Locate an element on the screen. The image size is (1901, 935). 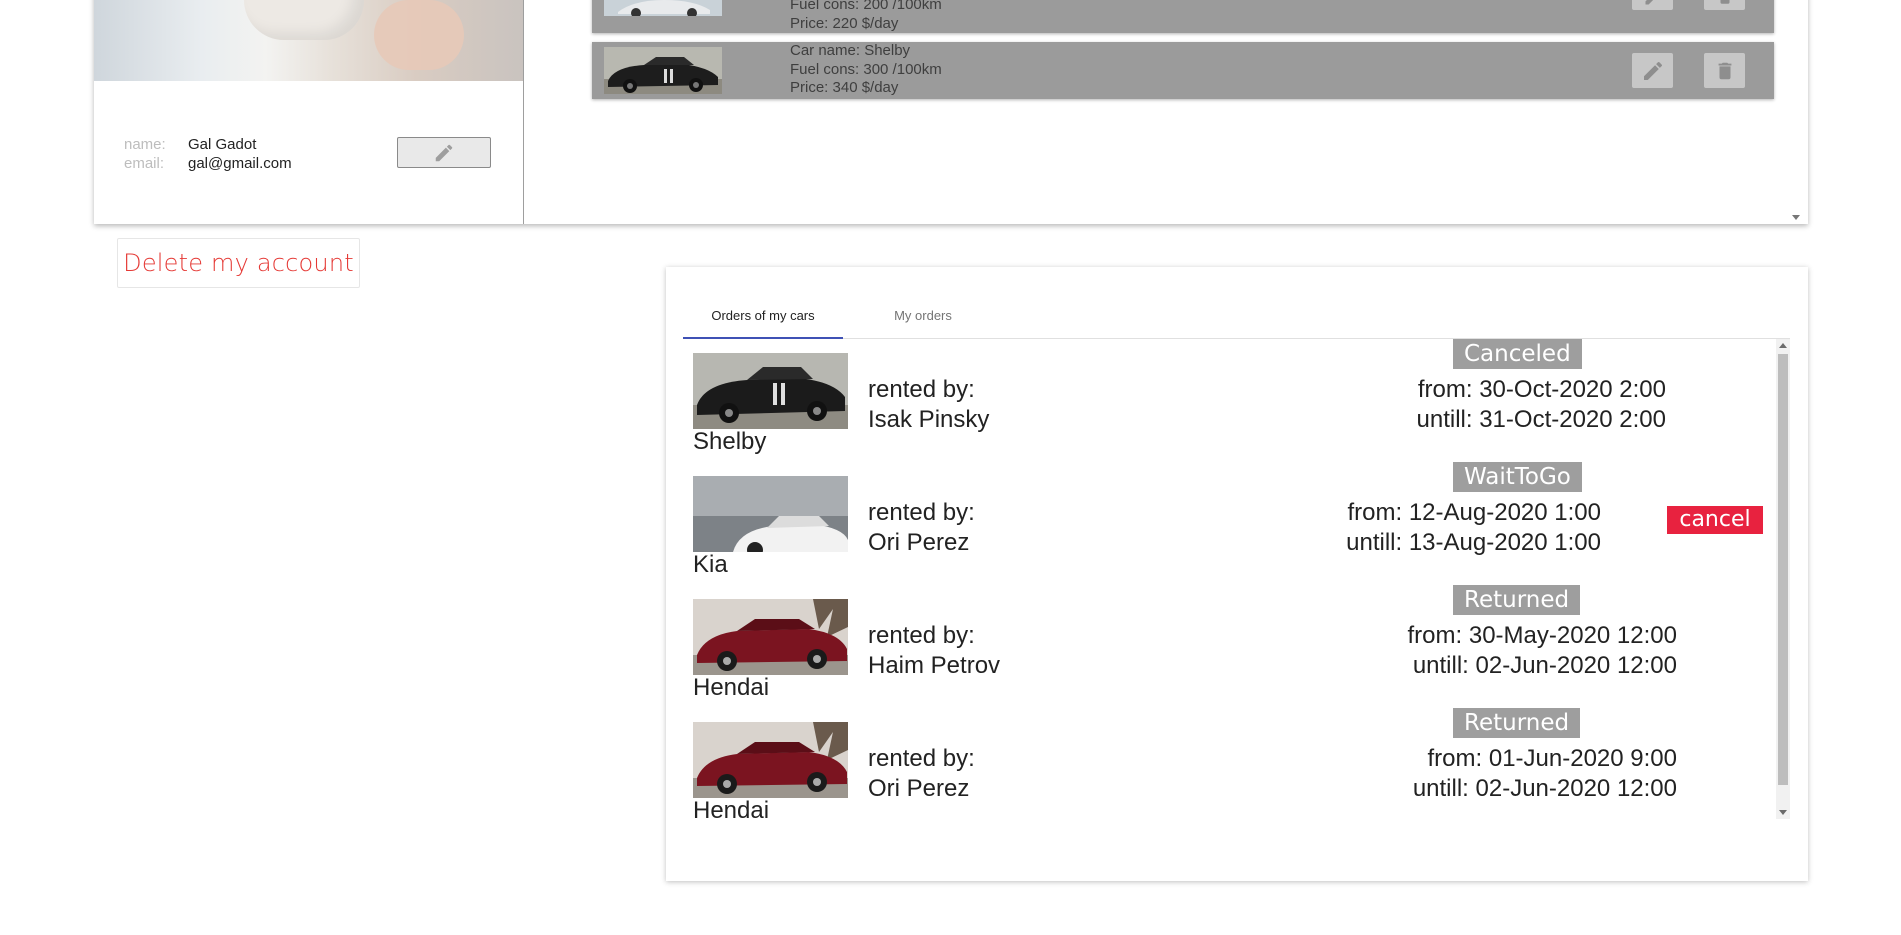
order-from: from: 30-May-2020 12:00 is located at coordinates (1542, 635).